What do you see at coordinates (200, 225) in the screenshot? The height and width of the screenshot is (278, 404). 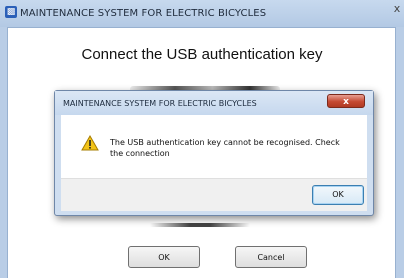 I see `usb-device-image-bottom` at bounding box center [200, 225].